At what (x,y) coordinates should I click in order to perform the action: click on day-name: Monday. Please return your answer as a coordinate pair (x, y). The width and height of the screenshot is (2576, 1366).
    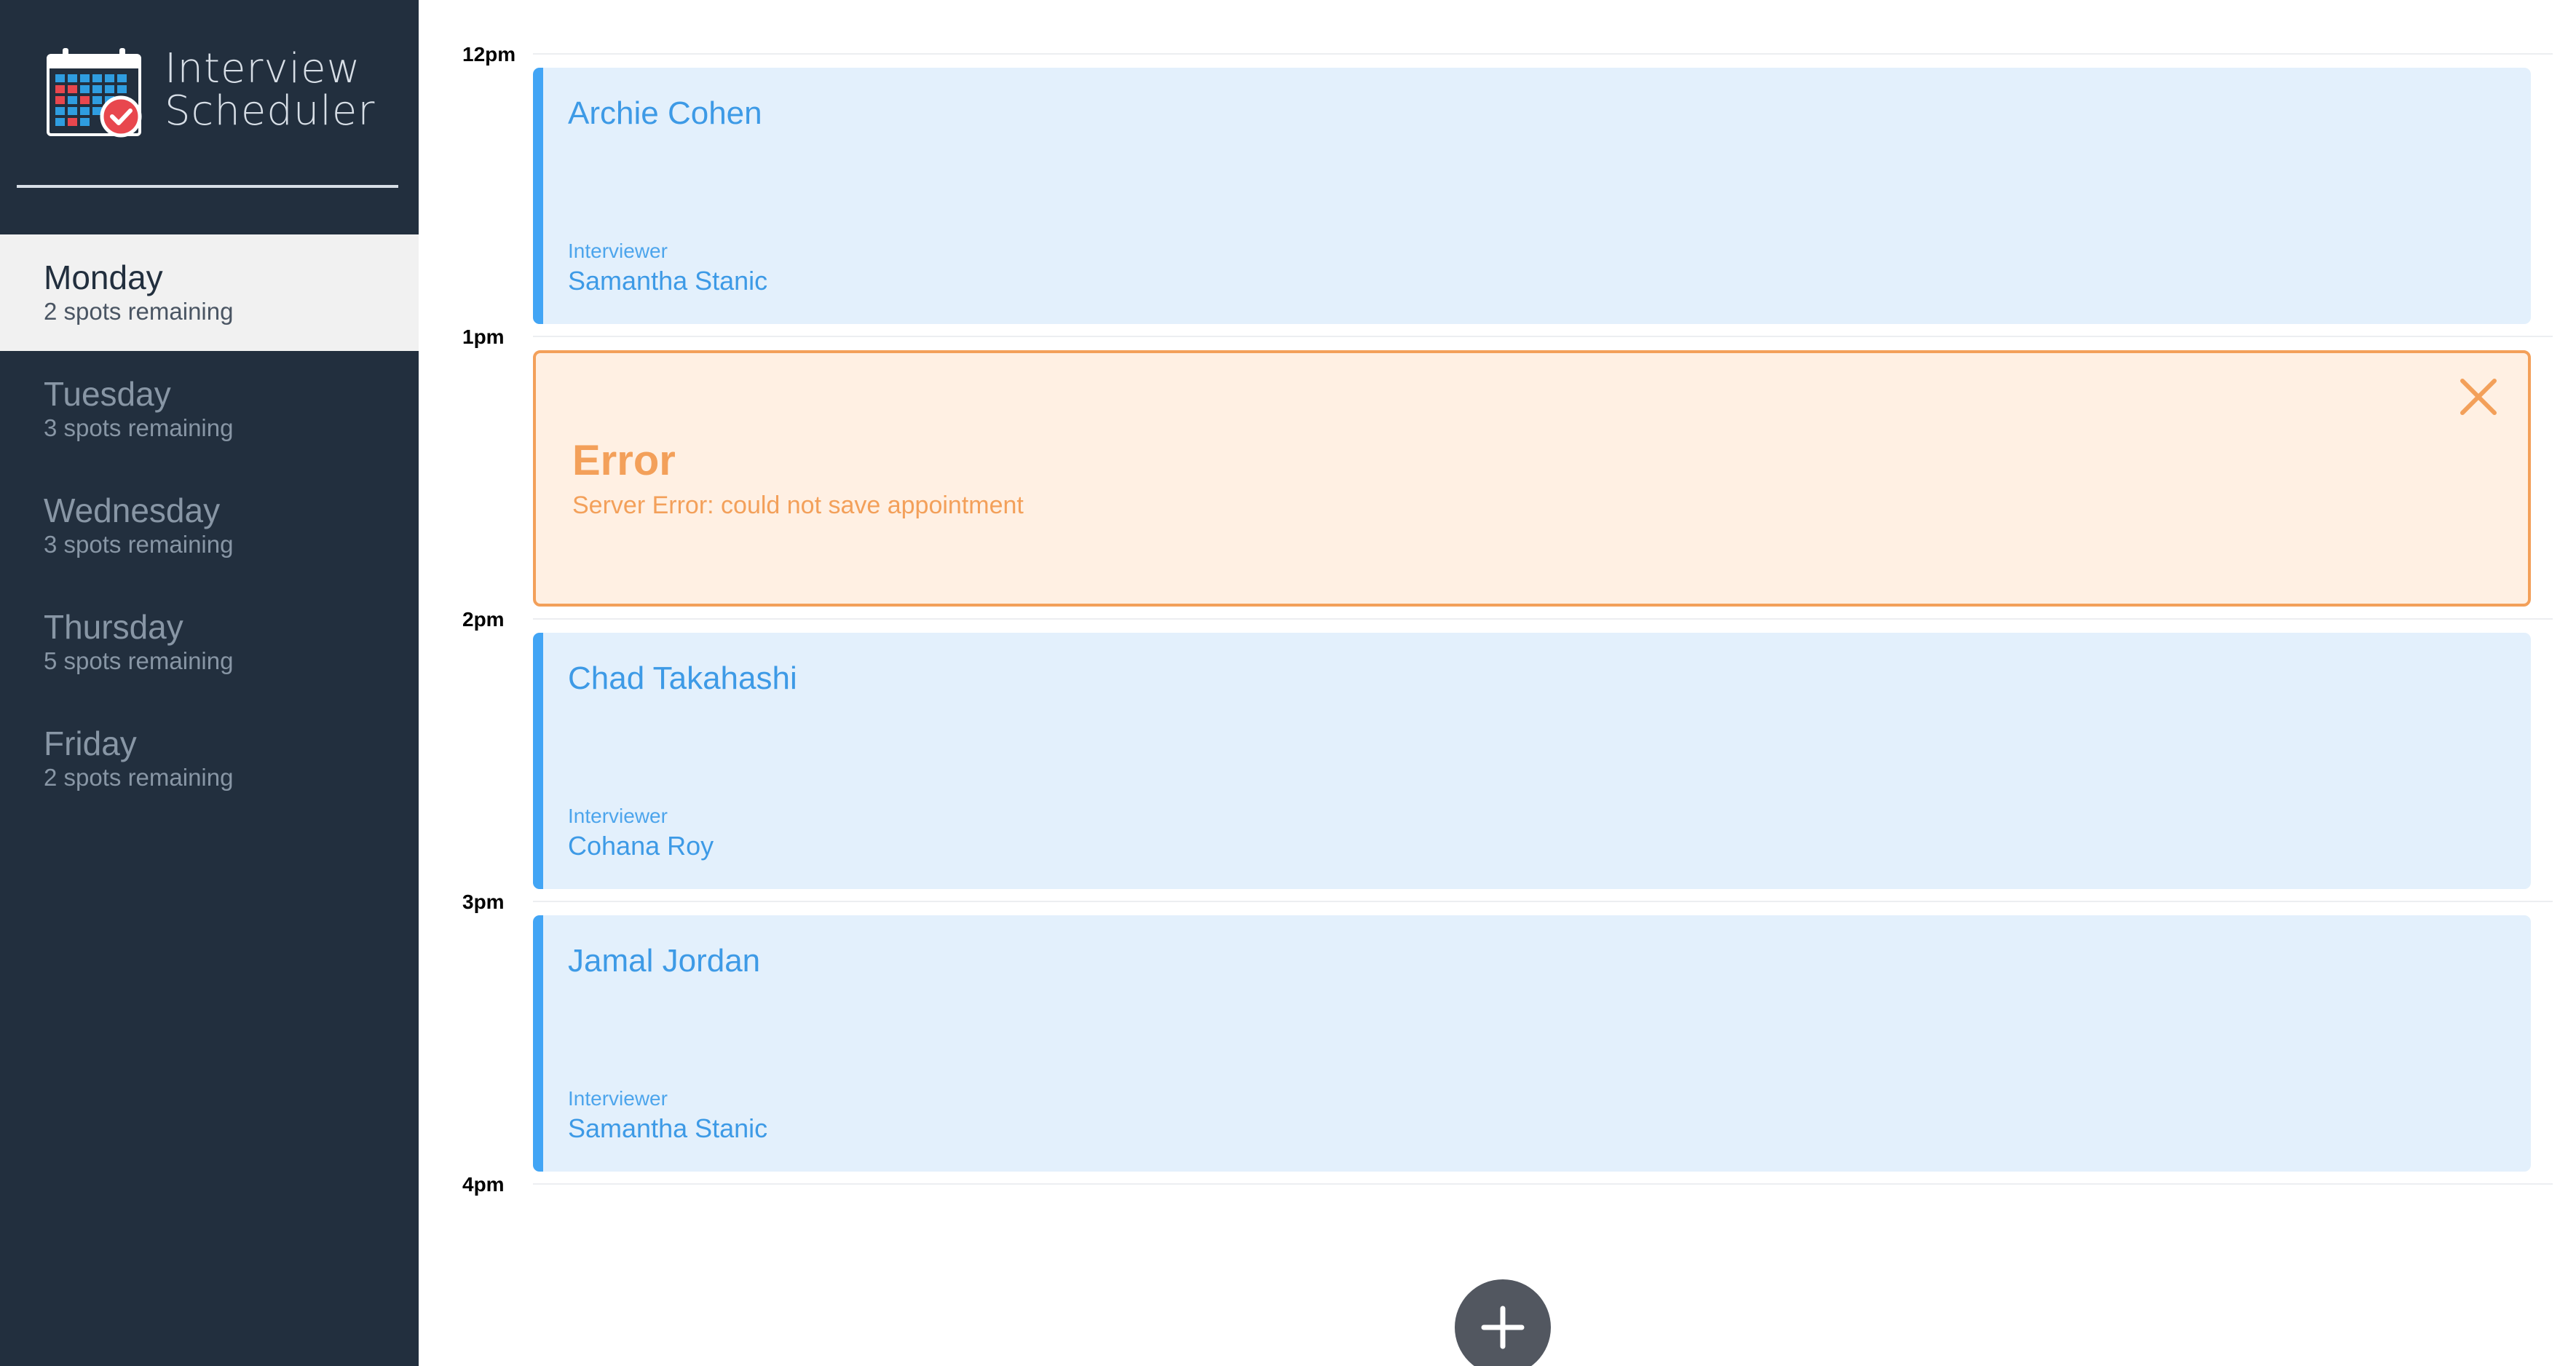
    Looking at the image, I should click on (104, 277).